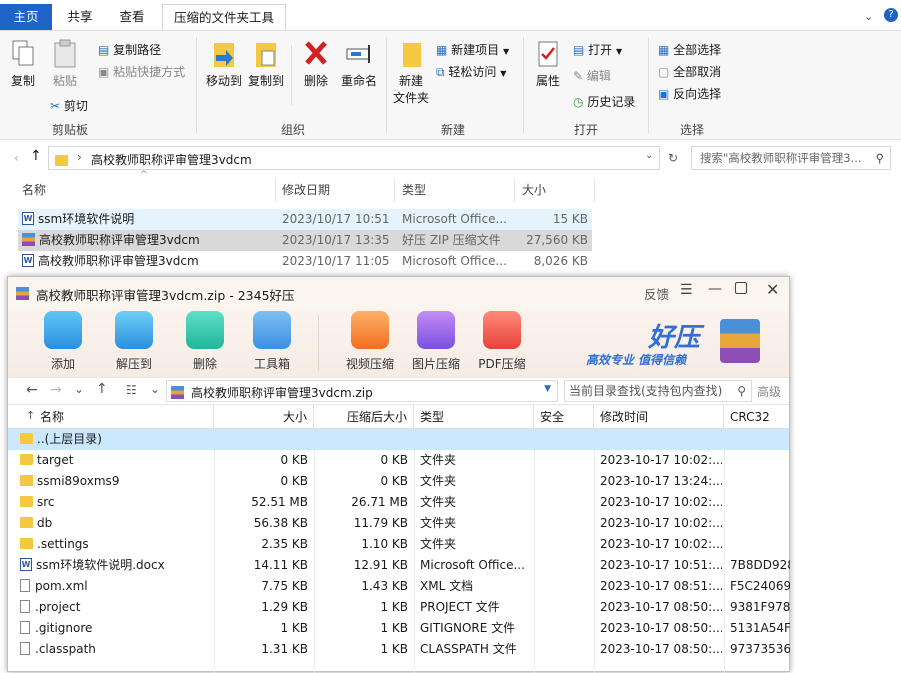  What do you see at coordinates (45, 523) in the screenshot?
I see `entry-name: db` at bounding box center [45, 523].